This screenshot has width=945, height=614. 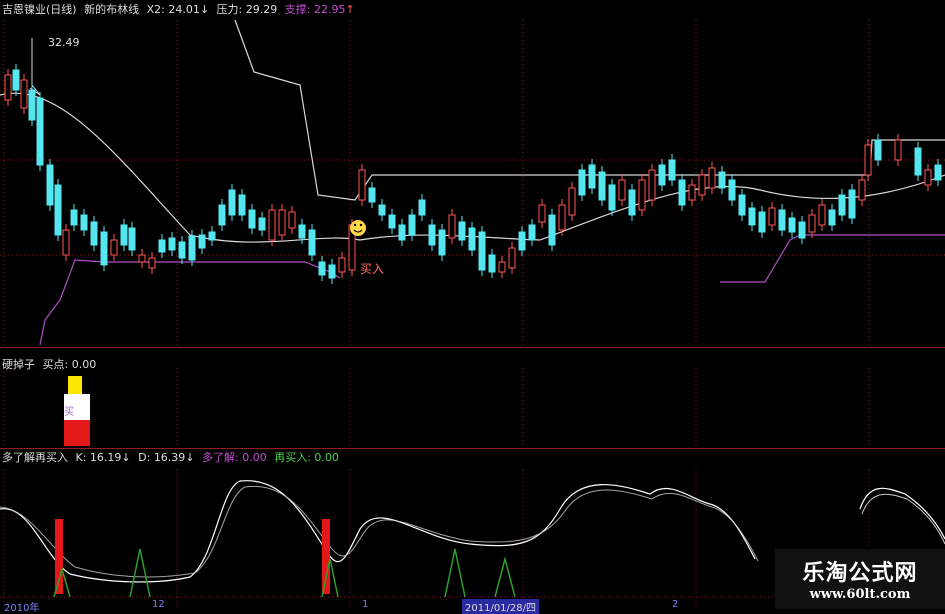 What do you see at coordinates (77, 433) in the screenshot?
I see `buy-bar-red` at bounding box center [77, 433].